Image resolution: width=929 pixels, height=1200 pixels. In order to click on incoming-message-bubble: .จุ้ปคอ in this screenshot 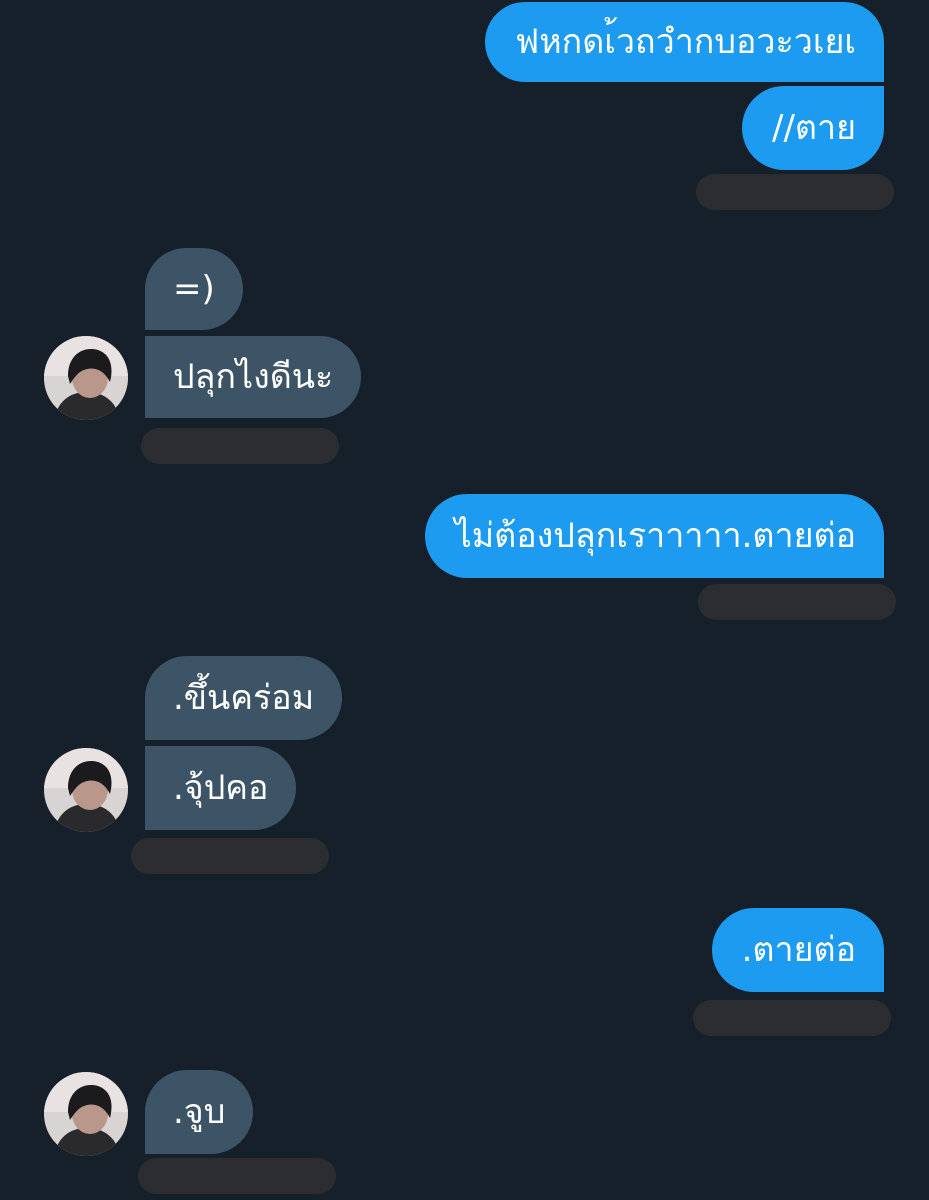, I will do `click(221, 788)`.